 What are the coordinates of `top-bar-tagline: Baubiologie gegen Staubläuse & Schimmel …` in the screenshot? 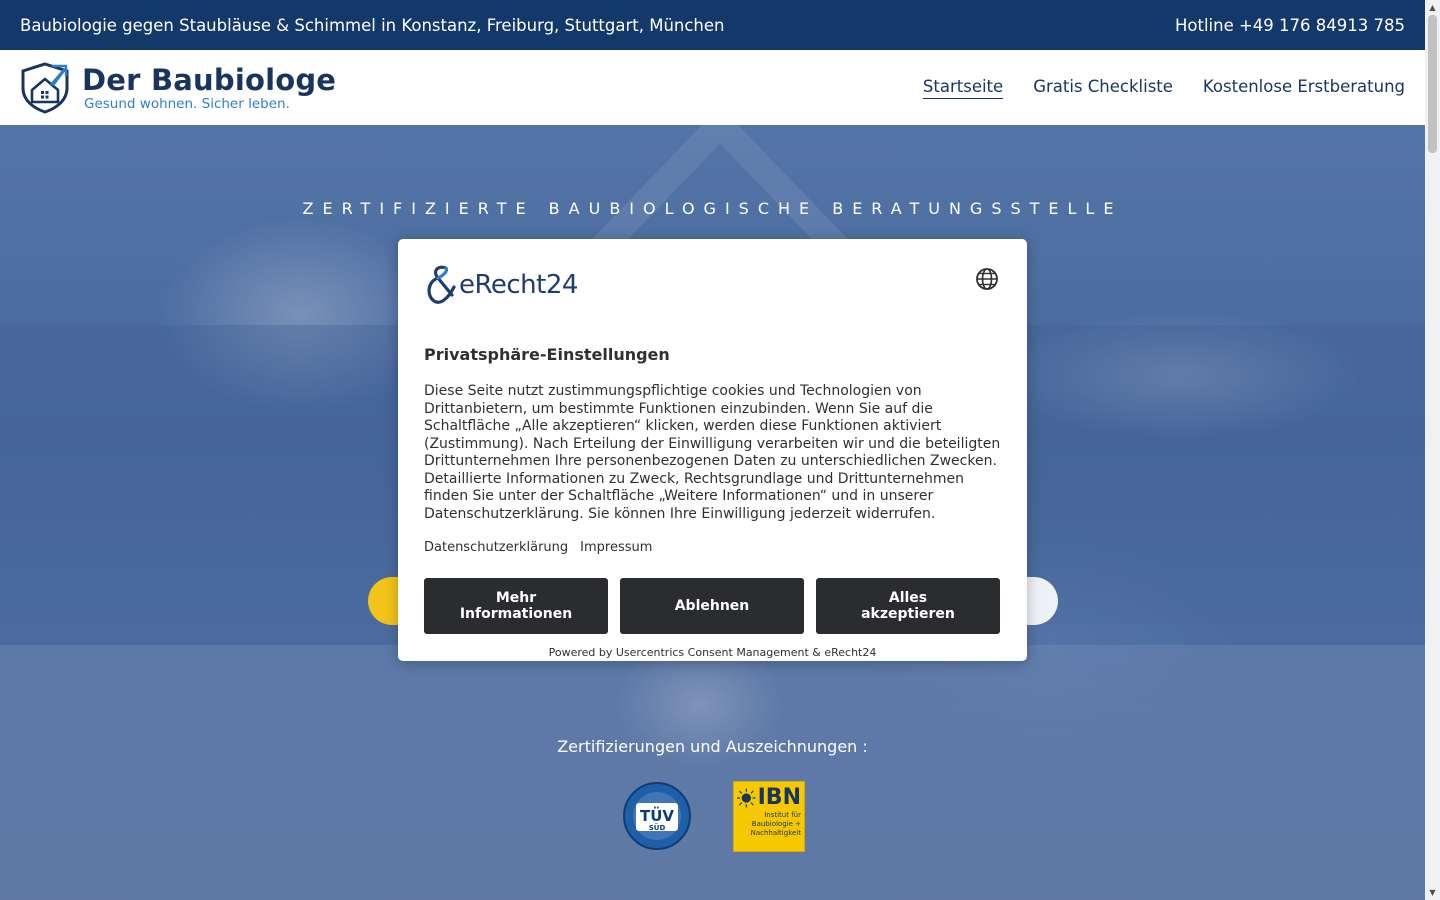 It's located at (372, 25).